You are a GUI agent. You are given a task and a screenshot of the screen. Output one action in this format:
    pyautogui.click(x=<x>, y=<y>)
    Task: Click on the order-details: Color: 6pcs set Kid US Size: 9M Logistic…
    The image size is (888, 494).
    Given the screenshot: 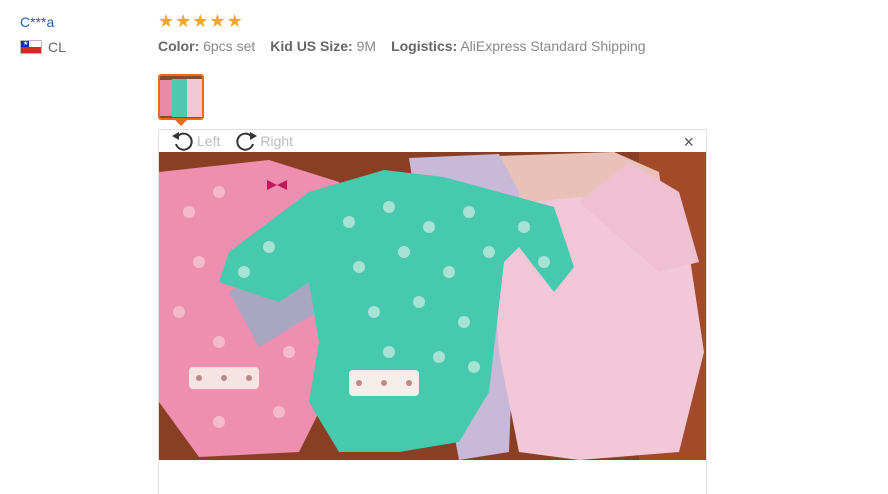 What is the action you would take?
    pyautogui.click(x=458, y=46)
    